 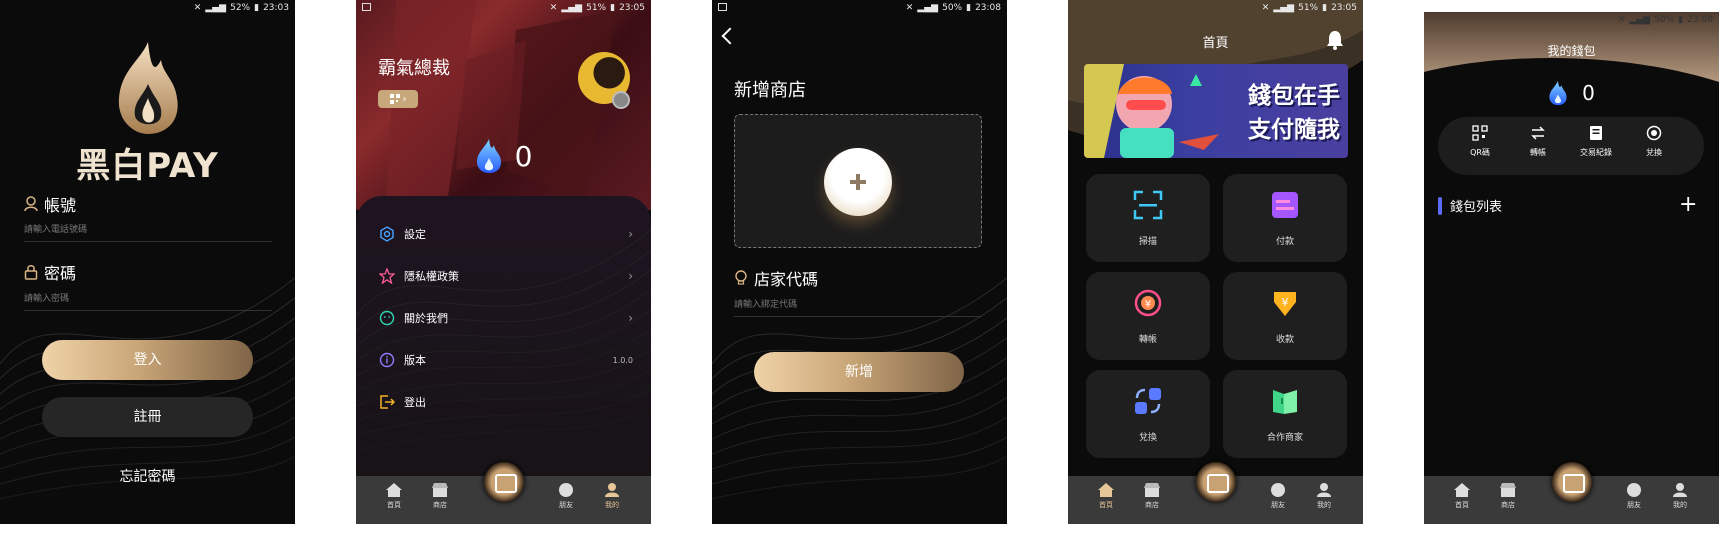 What do you see at coordinates (147, 476) in the screenshot?
I see `forgot-password-link: 忘記密碼` at bounding box center [147, 476].